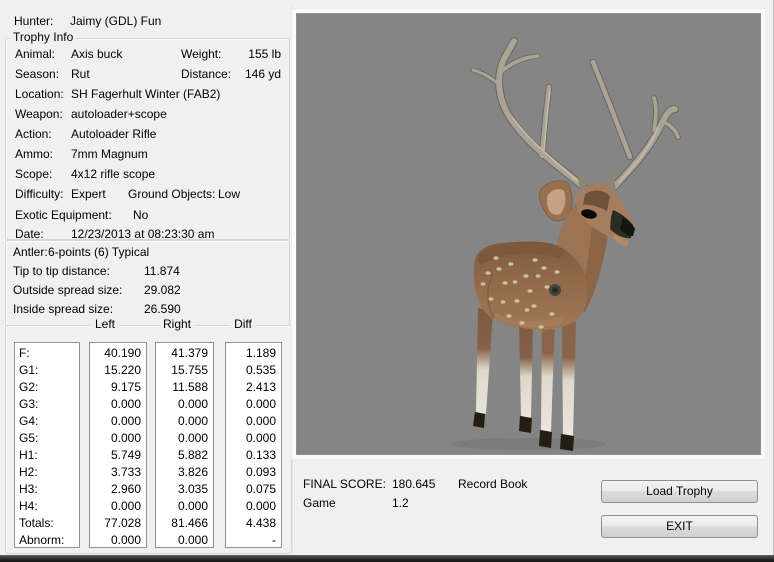  What do you see at coordinates (125, 472) in the screenshot?
I see `left-value: 3.733` at bounding box center [125, 472].